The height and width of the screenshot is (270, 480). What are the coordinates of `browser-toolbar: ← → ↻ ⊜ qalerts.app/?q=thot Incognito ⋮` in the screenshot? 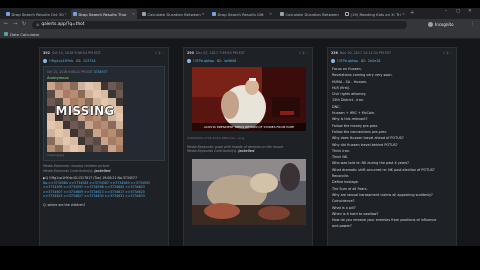 It's located at (240, 24).